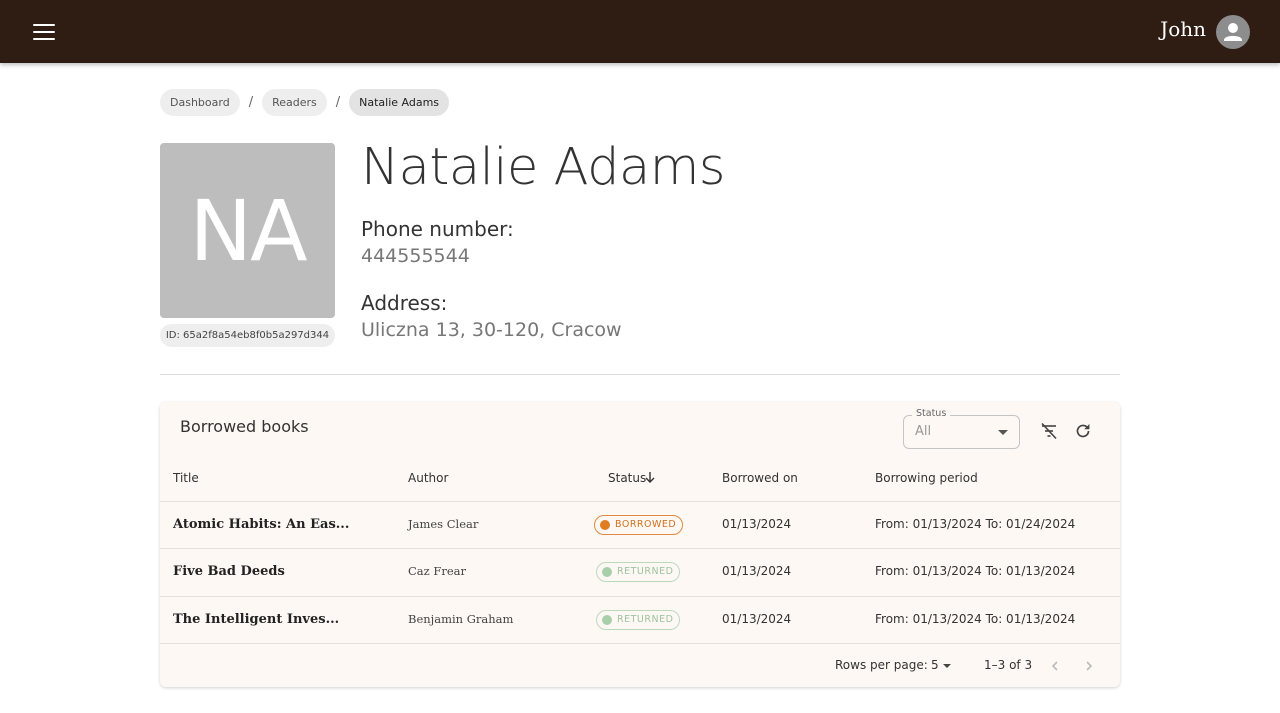  Describe the element at coordinates (961, 428) in the screenshot. I see `status-filter-select: Status All` at that location.